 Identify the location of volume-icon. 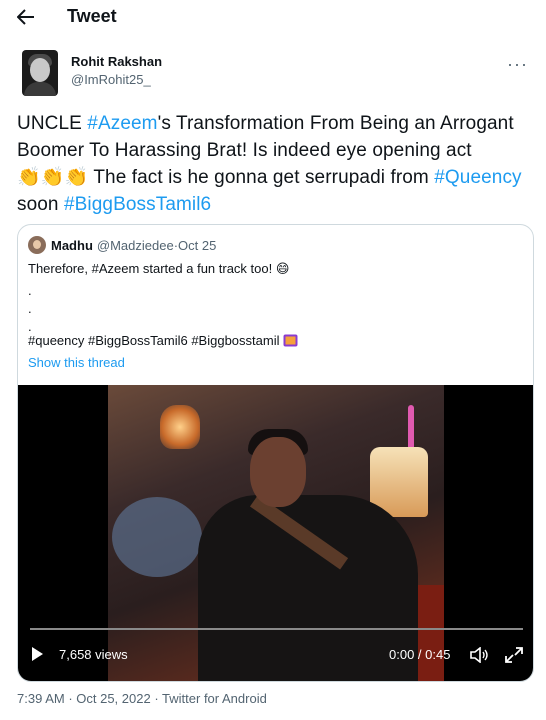
(479, 655).